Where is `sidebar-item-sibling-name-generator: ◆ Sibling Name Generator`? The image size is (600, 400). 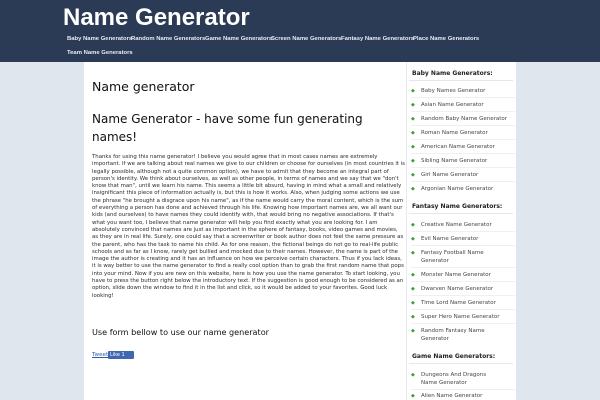
sidebar-item-sibling-name-generator: ◆ Sibling Name Generator is located at coordinates (463, 161).